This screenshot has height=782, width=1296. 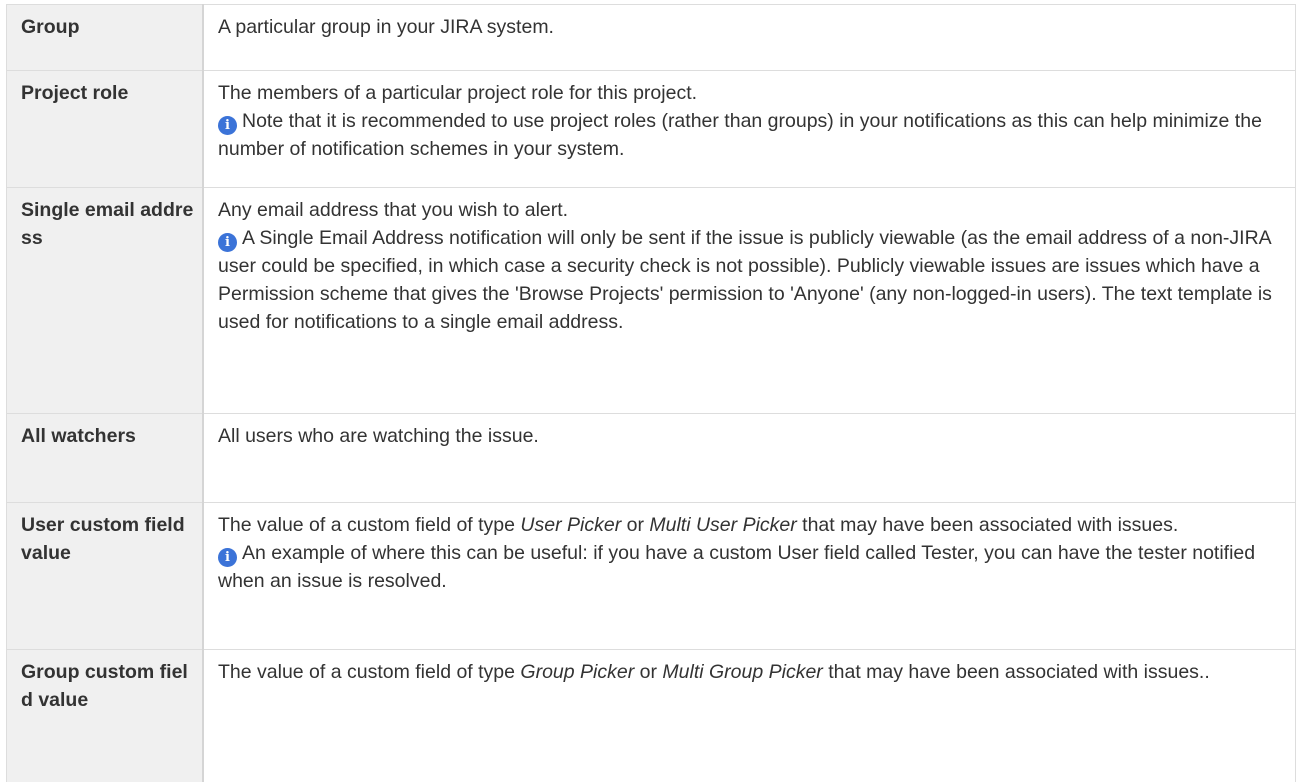 I want to click on row-header-all-watchers: All watchers, so click(x=105, y=458).